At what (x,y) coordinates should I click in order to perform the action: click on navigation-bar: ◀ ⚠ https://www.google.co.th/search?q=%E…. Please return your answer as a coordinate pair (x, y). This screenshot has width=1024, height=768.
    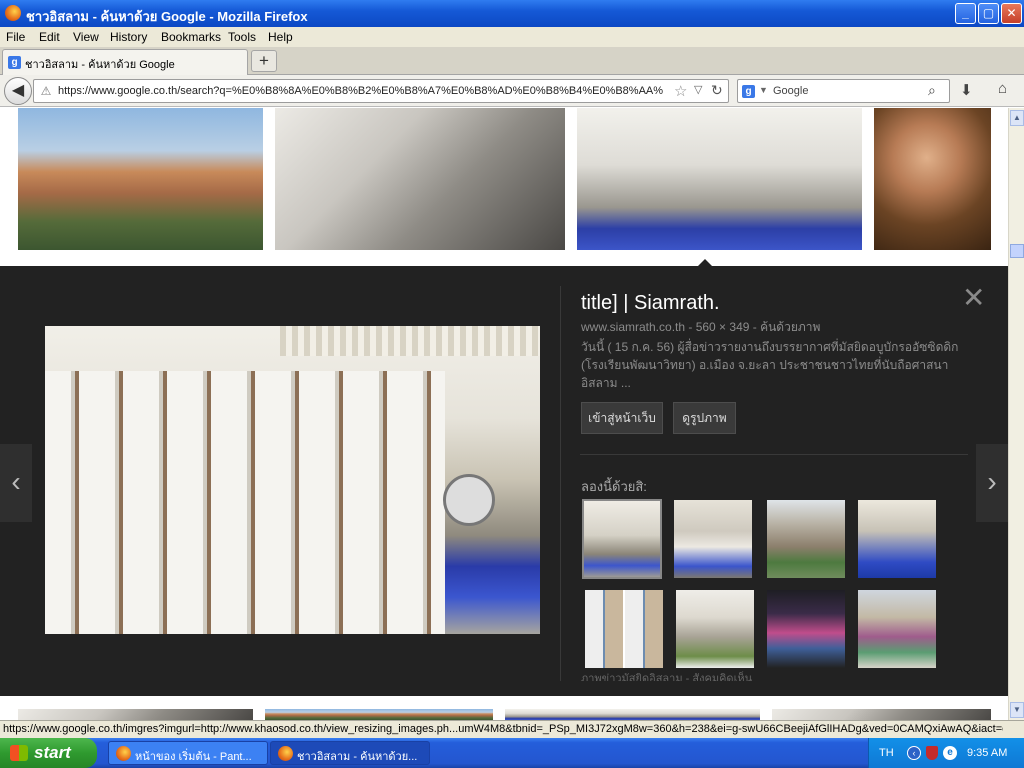
    Looking at the image, I should click on (512, 91).